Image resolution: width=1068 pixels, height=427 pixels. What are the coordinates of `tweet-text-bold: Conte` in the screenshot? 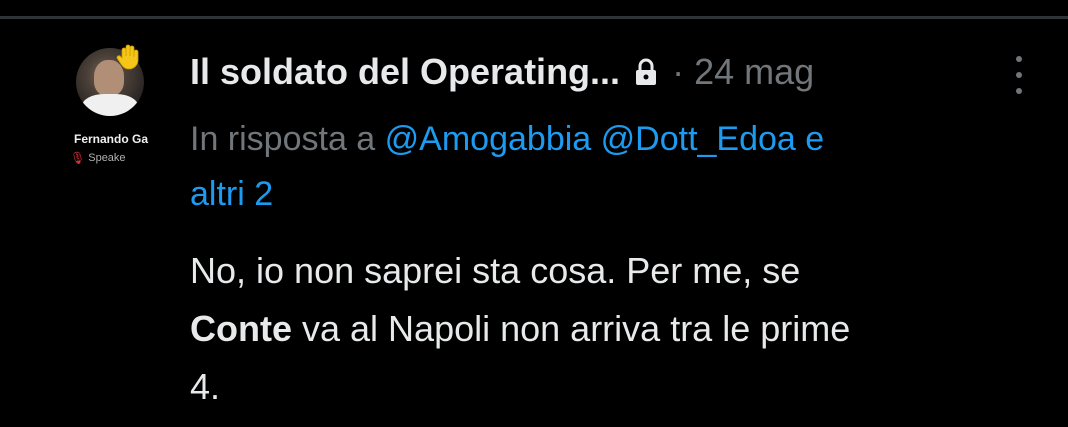 It's located at (241, 328).